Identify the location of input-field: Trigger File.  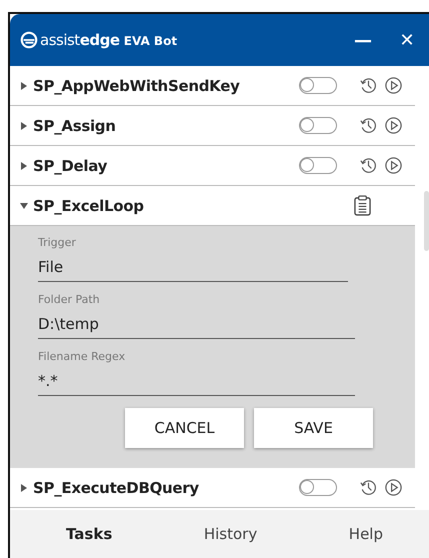
(193, 259).